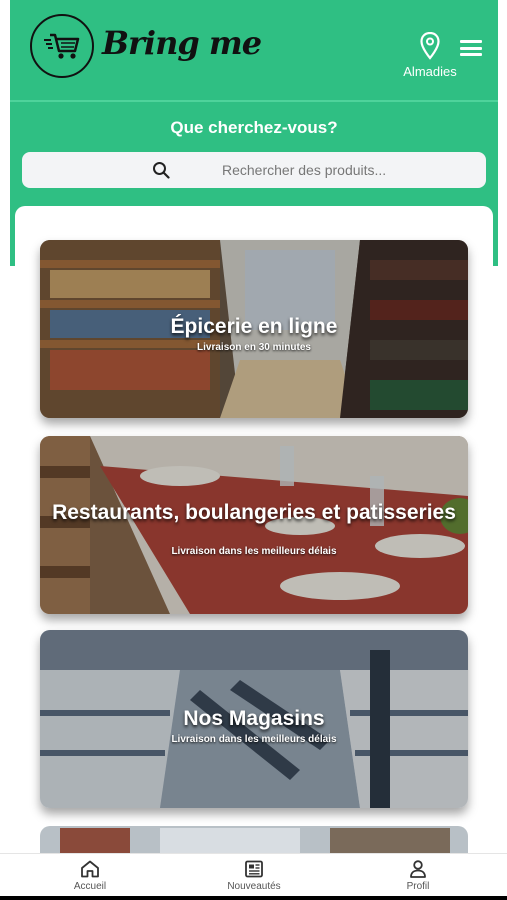 The height and width of the screenshot is (900, 507). I want to click on brand-name: Bring me, so click(182, 43).